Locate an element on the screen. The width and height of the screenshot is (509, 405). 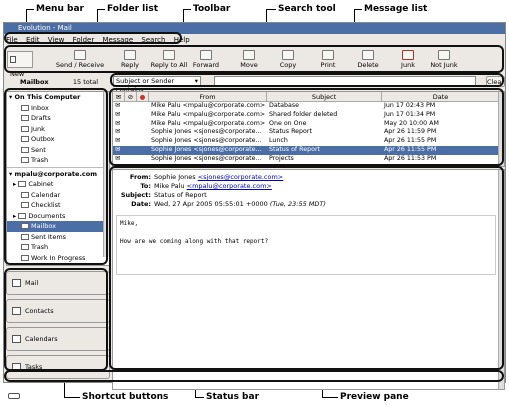
callout-message-list: Message list is located at coordinates (396, 9).